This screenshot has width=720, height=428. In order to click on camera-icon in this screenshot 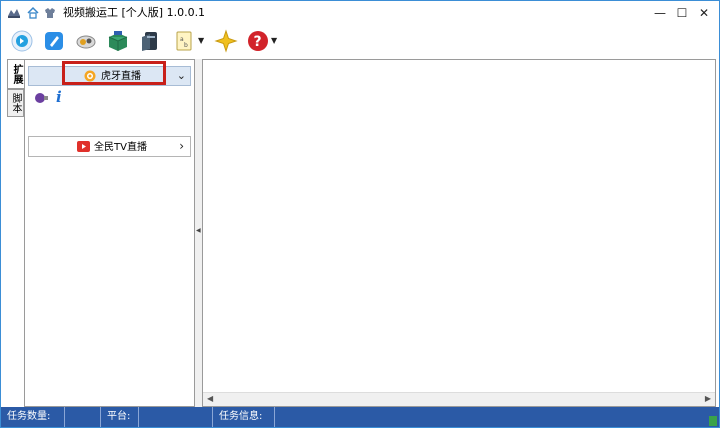, I will do `click(86, 41)`.